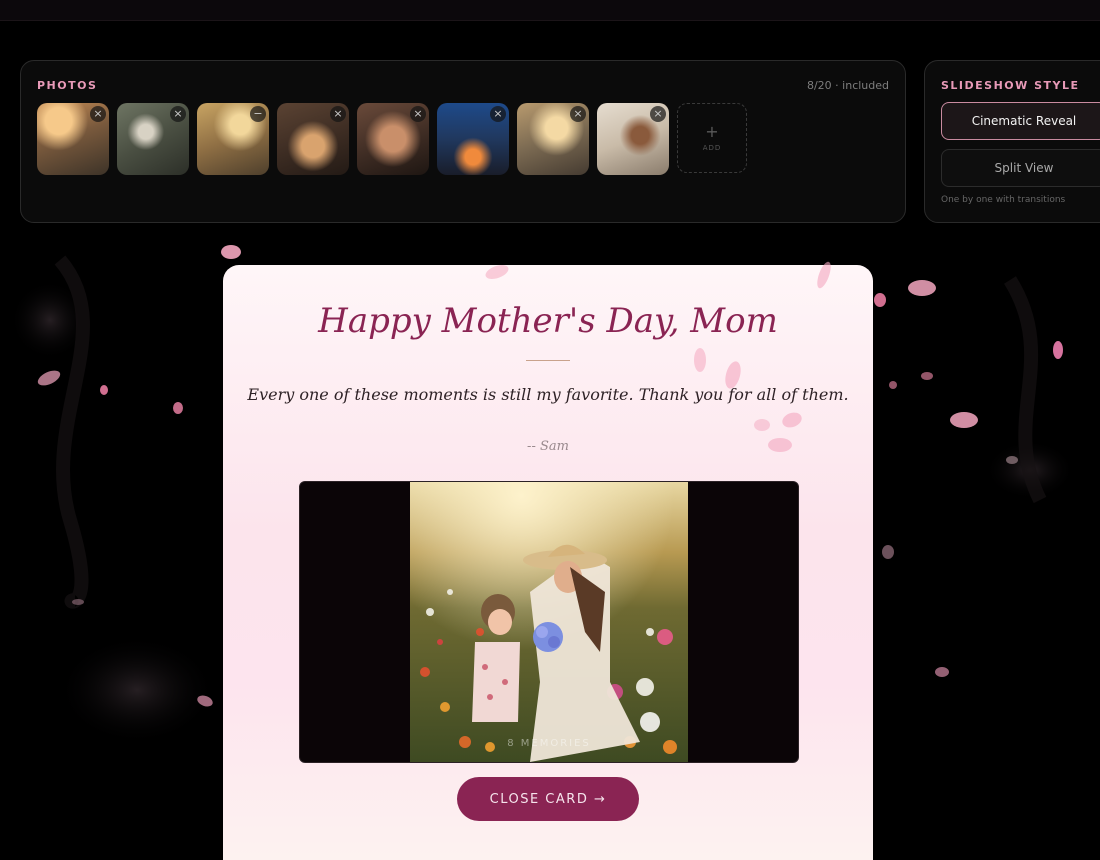 Image resolution: width=1100 pixels, height=860 pixels. I want to click on add-photo-button: + ADD, so click(712, 138).